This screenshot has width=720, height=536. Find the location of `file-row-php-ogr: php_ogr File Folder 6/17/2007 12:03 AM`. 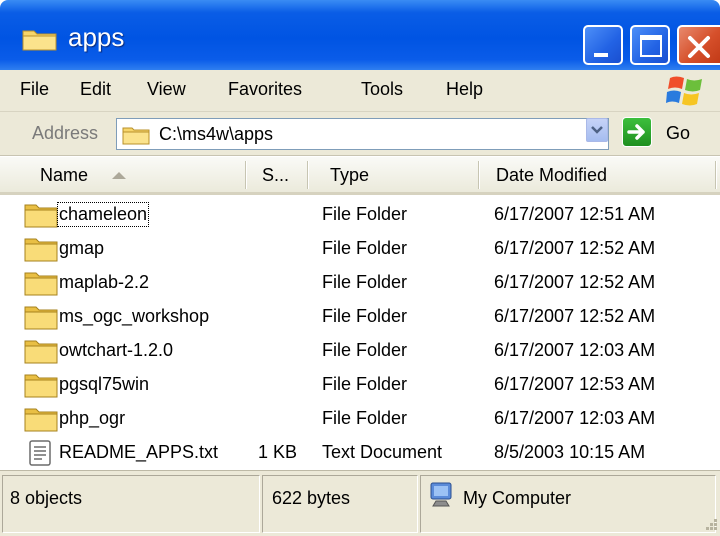

file-row-php-ogr: php_ogr File Folder 6/17/2007 12:03 AM is located at coordinates (360, 419).